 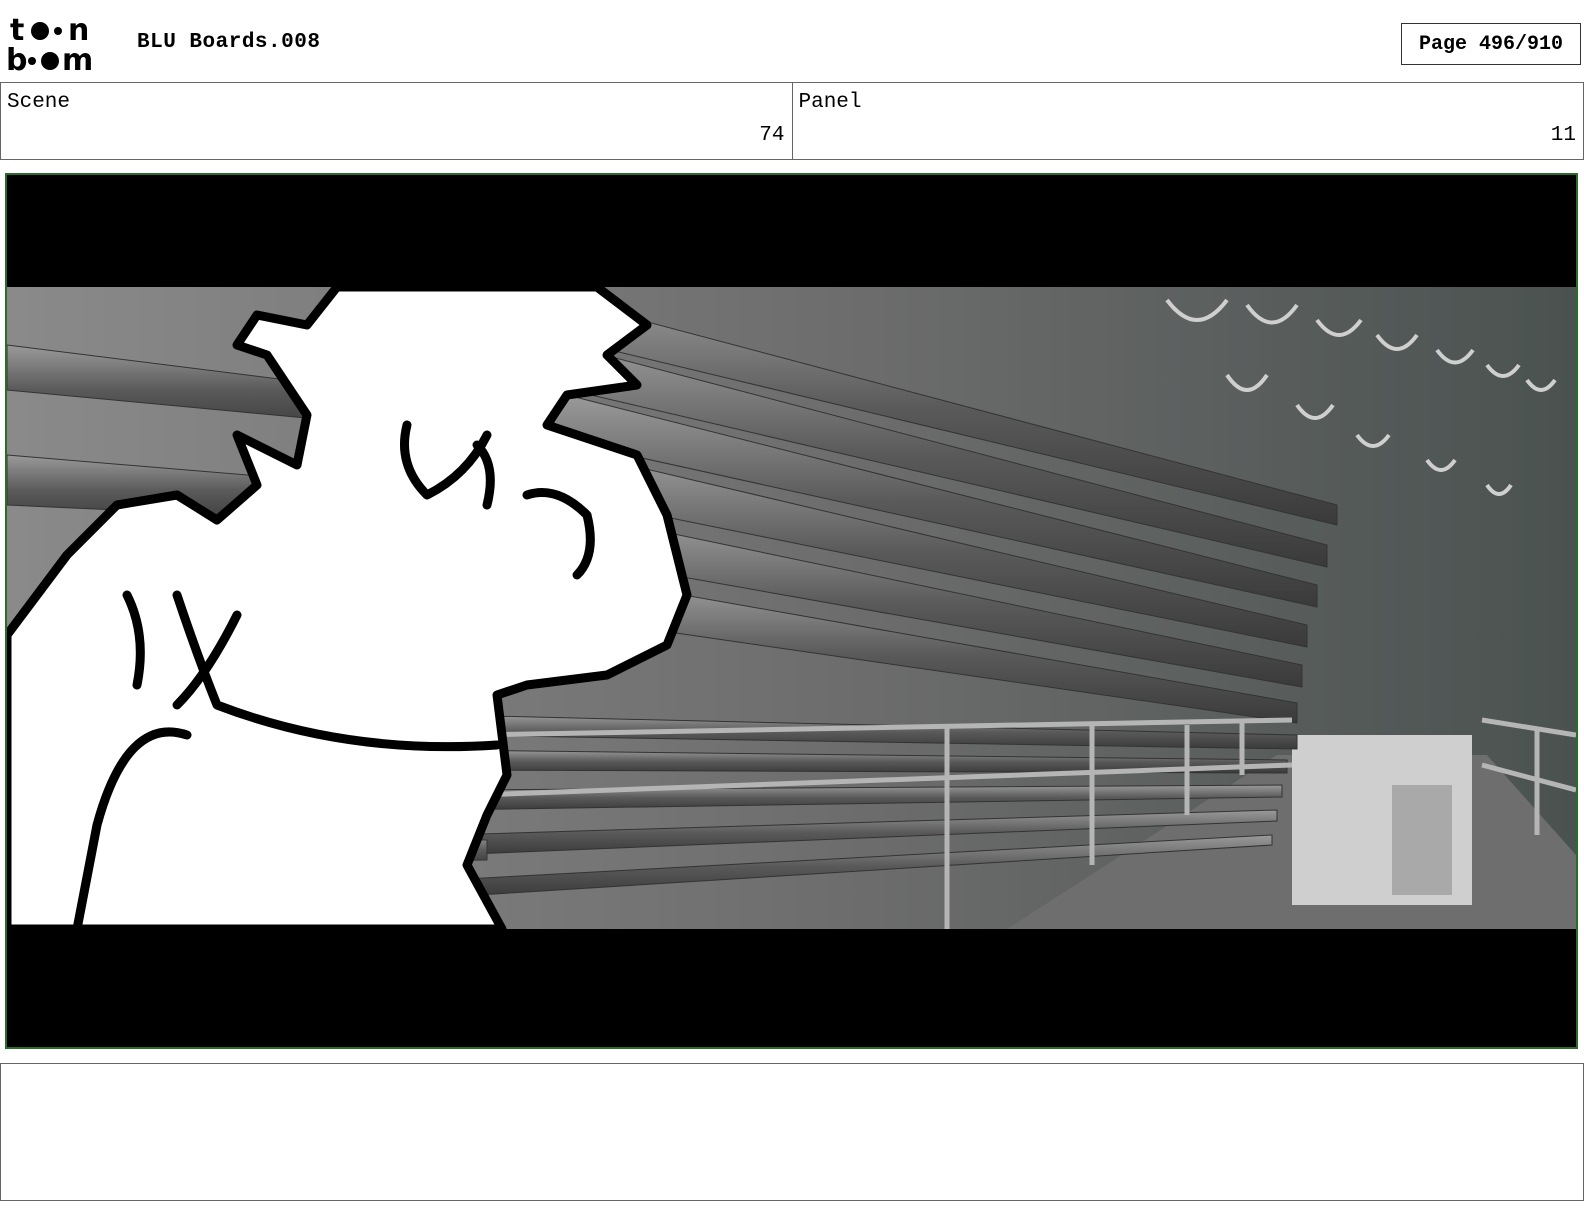 What do you see at coordinates (39, 102) in the screenshot?
I see `scene-label: Scene` at bounding box center [39, 102].